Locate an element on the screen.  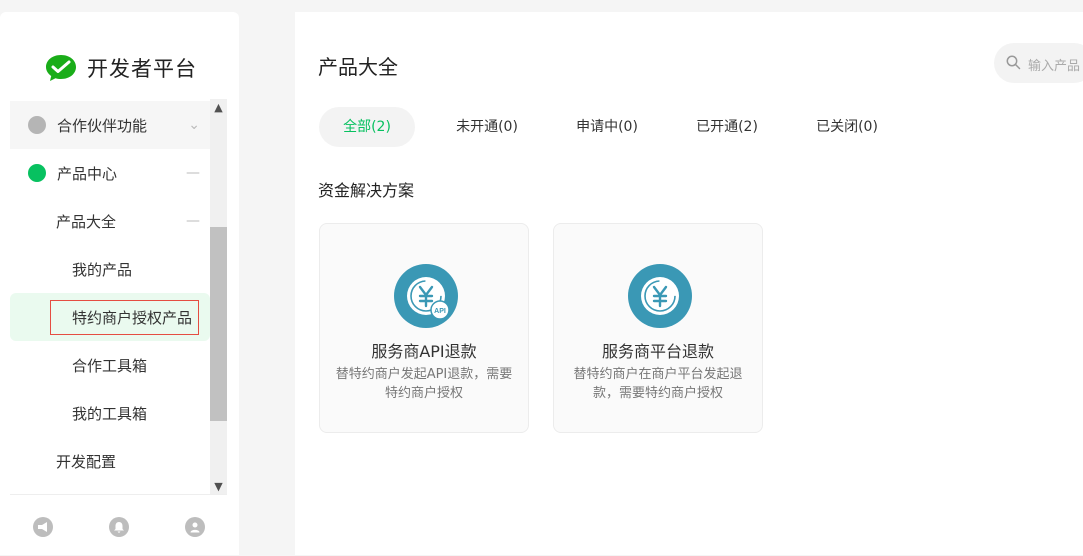
tab-applying: 申请中(0) is located at coordinates (607, 127).